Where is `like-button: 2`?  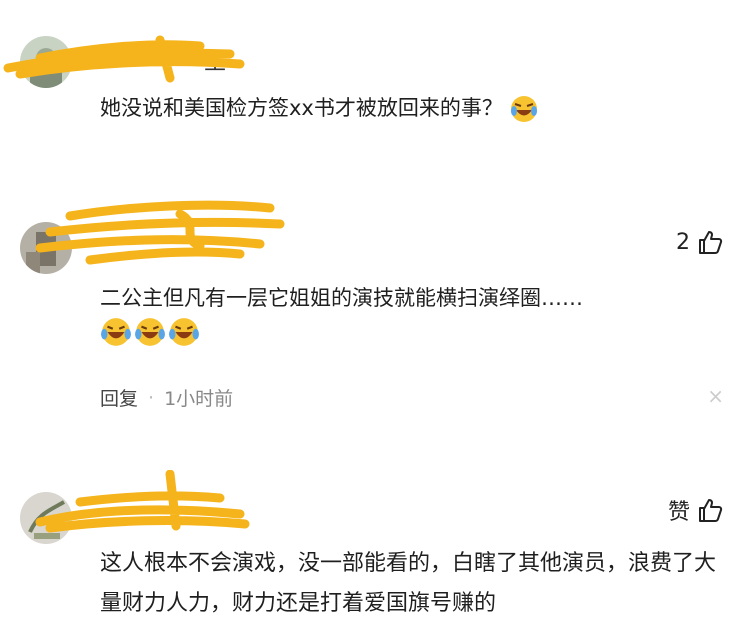 like-button: 2 is located at coordinates (700, 242).